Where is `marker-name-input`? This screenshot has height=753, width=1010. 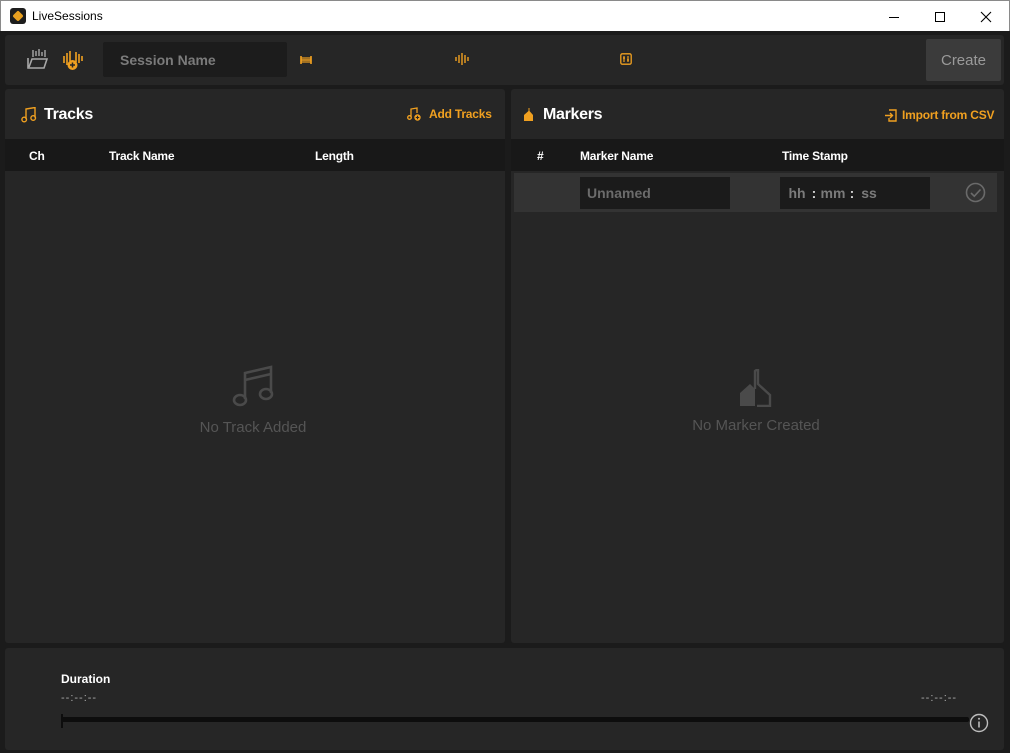 marker-name-input is located at coordinates (655, 193).